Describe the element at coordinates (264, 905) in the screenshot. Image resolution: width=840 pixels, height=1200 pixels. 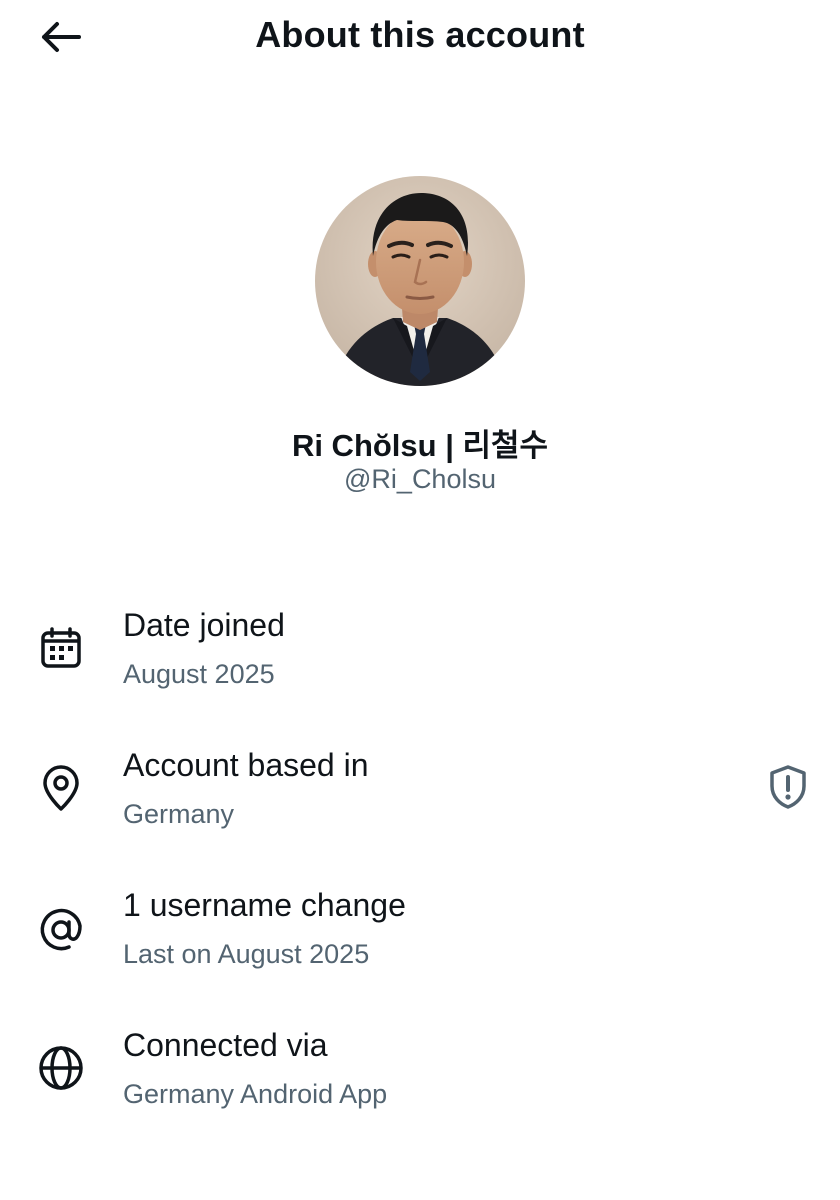
I see `username-change-label: 1 username change` at that location.